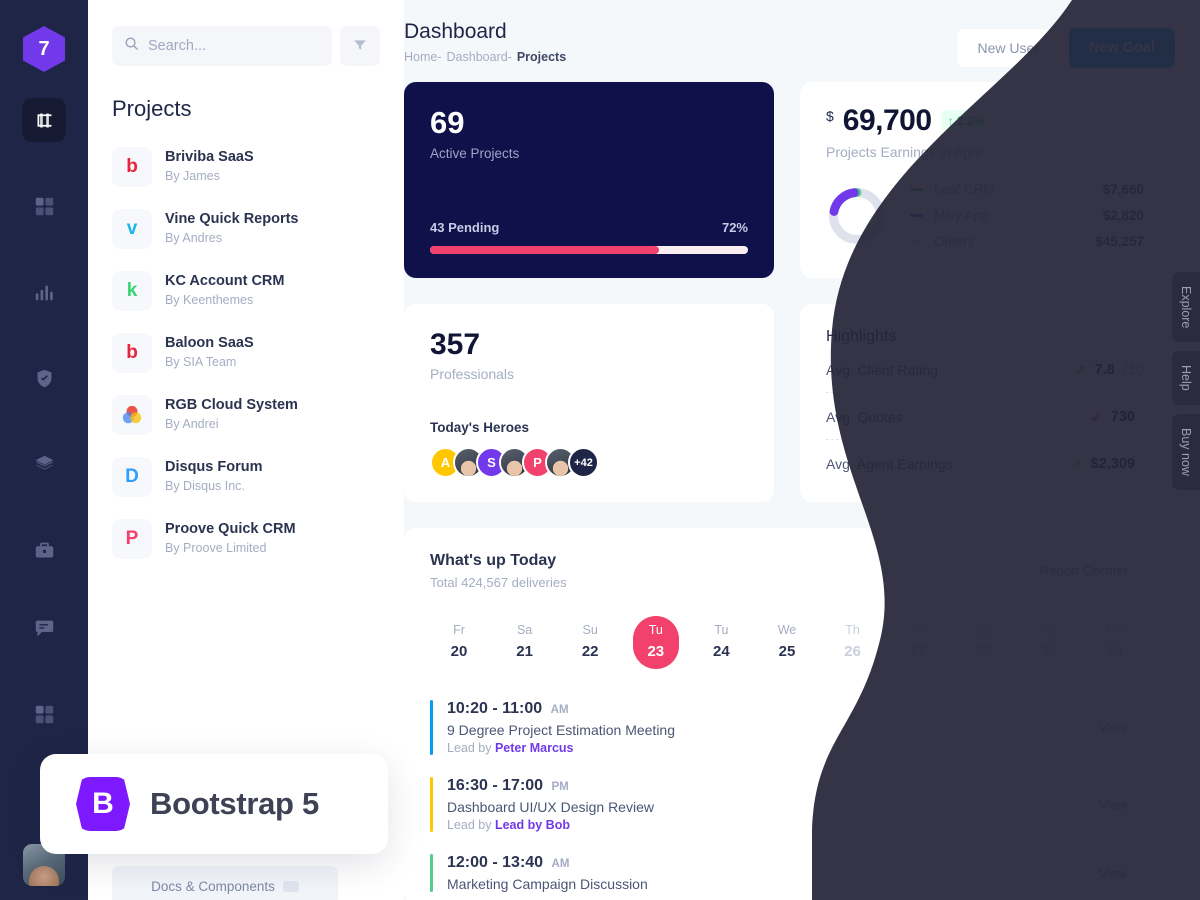 The width and height of the screenshot is (1200, 900). I want to click on docs-components-button: Docs & Components, so click(225, 883).